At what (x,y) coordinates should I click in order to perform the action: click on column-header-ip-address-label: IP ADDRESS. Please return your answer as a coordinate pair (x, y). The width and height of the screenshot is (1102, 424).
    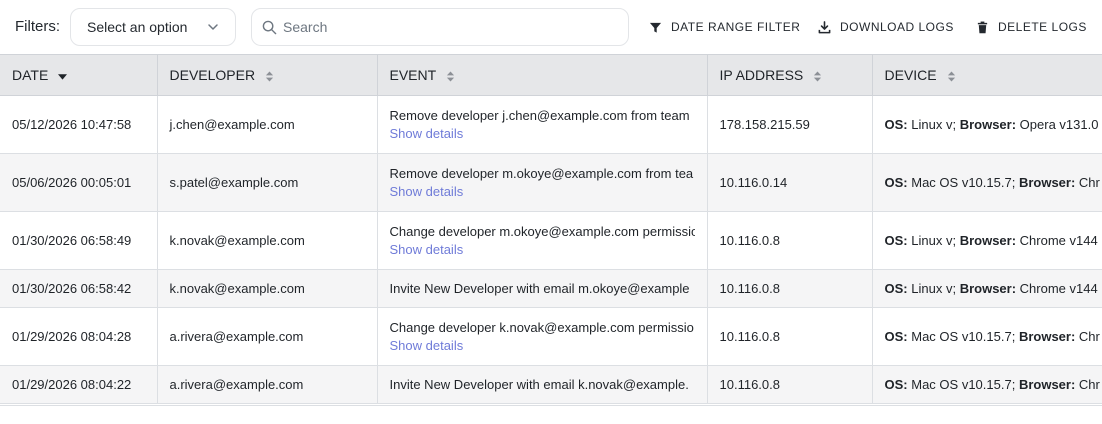
    Looking at the image, I should click on (761, 75).